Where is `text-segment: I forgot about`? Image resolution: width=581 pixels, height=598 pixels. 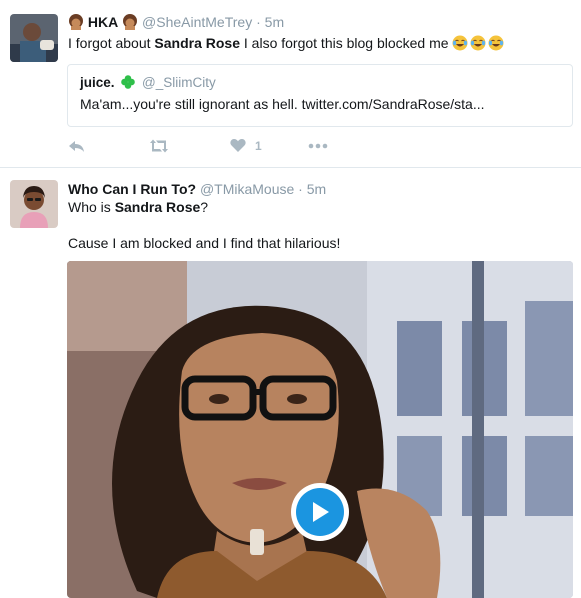
text-segment: I forgot about is located at coordinates (111, 43).